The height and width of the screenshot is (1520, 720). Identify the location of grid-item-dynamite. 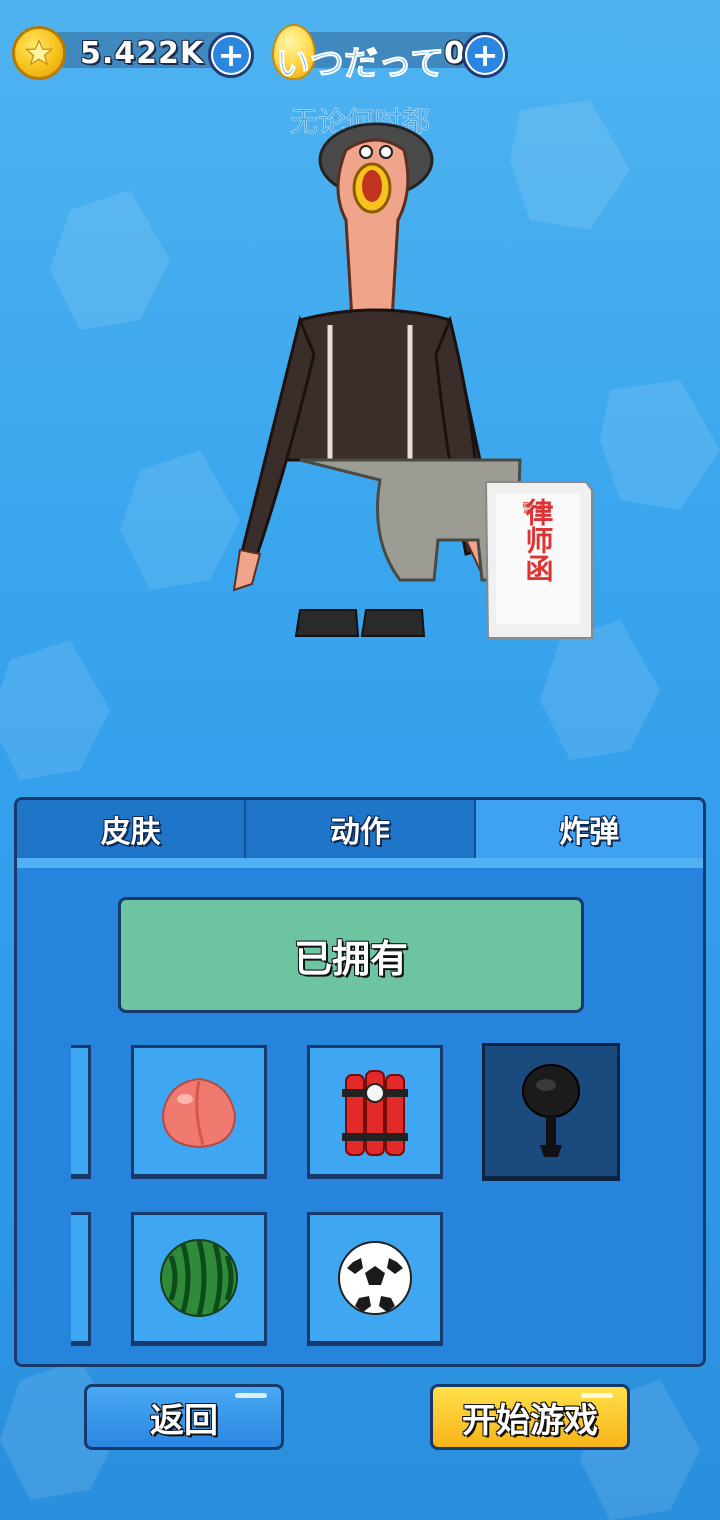
(375, 1112).